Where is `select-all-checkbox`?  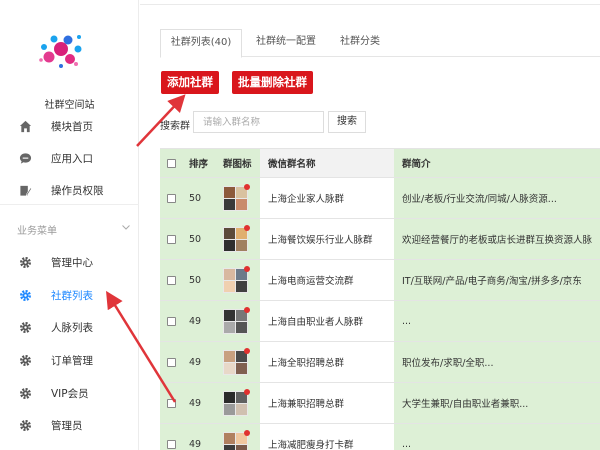
select-all-checkbox is located at coordinates (171, 163).